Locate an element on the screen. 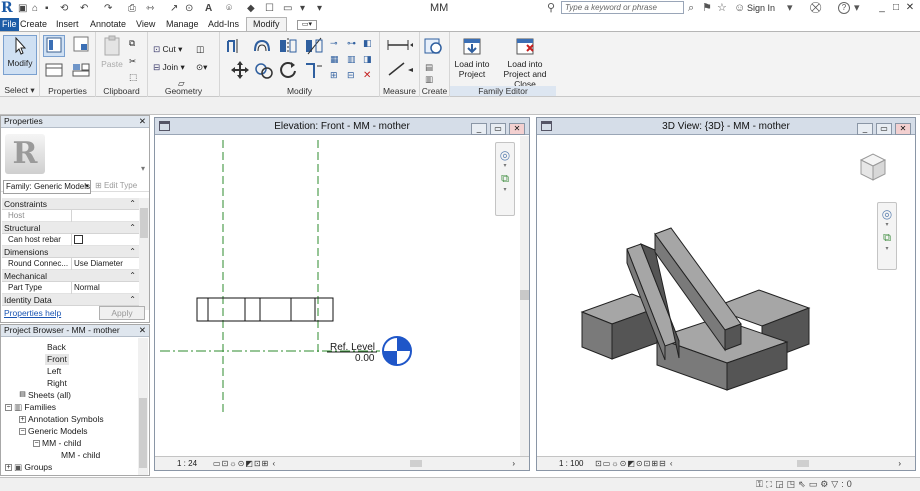 The height and width of the screenshot is (491, 920). 3d-minimize-button: _ is located at coordinates (865, 129).